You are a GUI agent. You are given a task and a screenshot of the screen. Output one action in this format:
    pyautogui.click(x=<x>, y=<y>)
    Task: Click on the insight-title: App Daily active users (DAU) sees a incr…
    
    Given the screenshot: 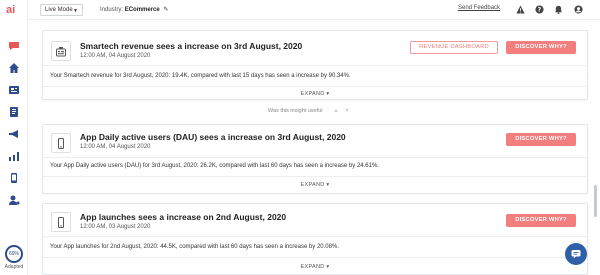 What is the action you would take?
    pyautogui.click(x=213, y=137)
    